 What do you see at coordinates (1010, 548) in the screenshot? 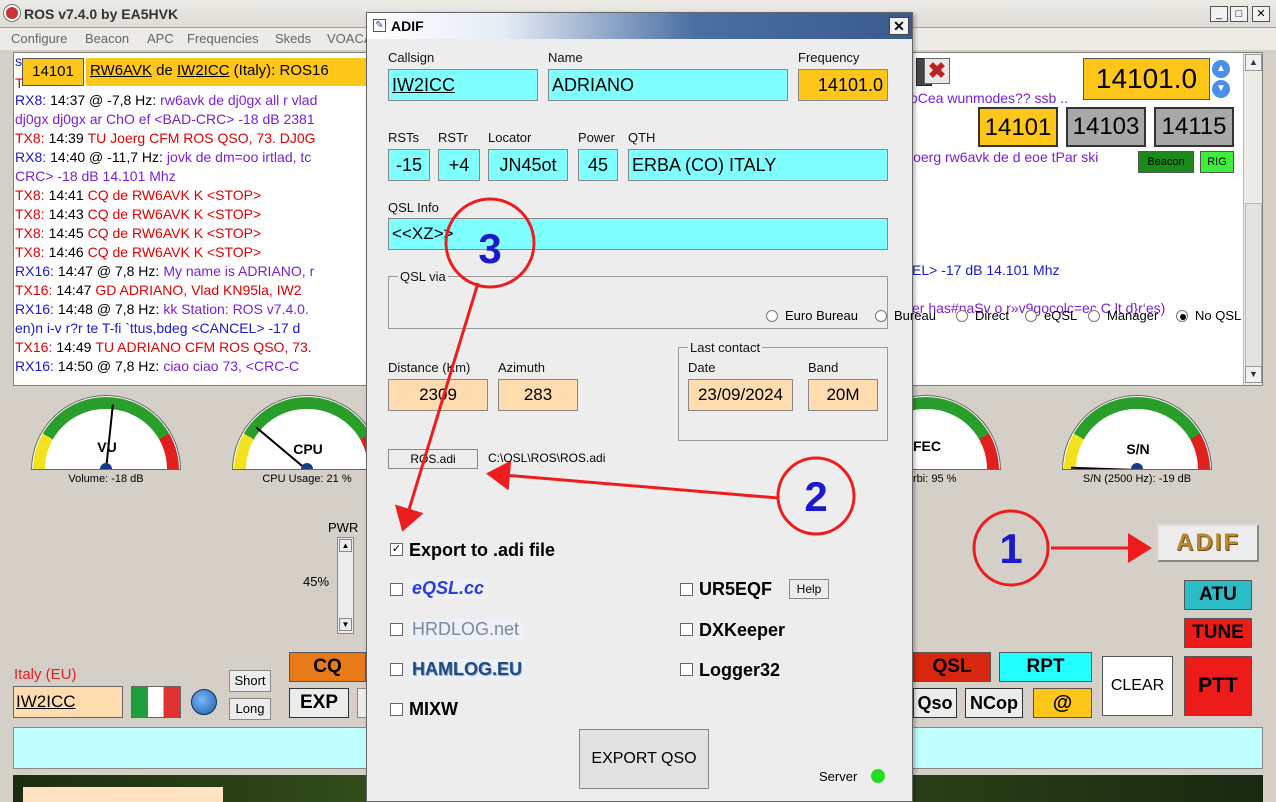
I see `annotation-number-1: 1` at bounding box center [1010, 548].